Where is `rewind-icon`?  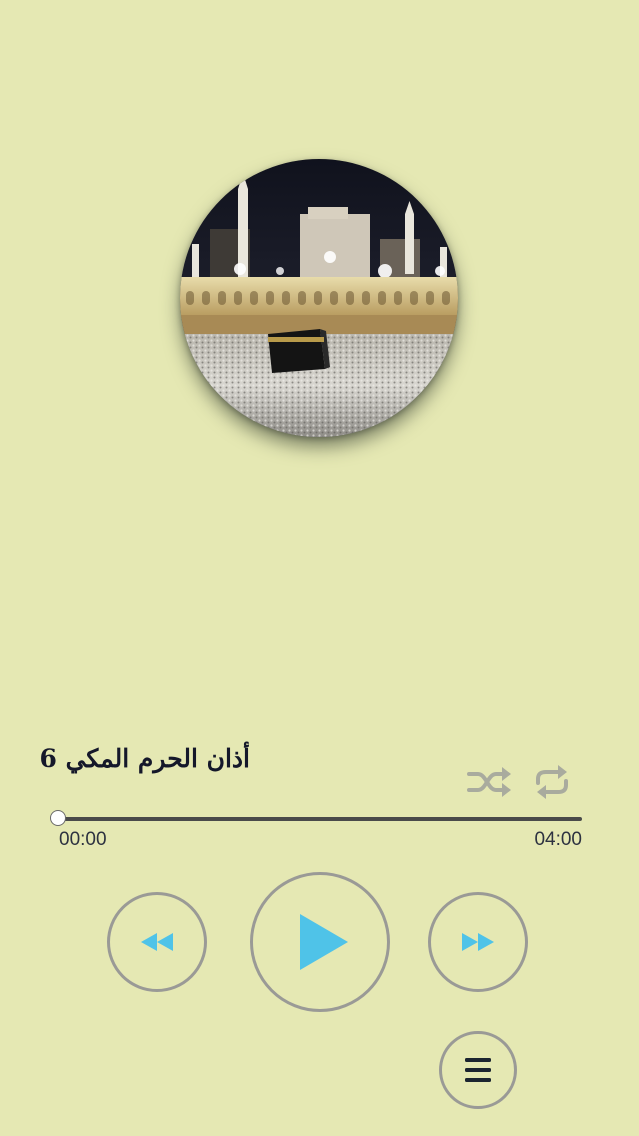 rewind-icon is located at coordinates (157, 942).